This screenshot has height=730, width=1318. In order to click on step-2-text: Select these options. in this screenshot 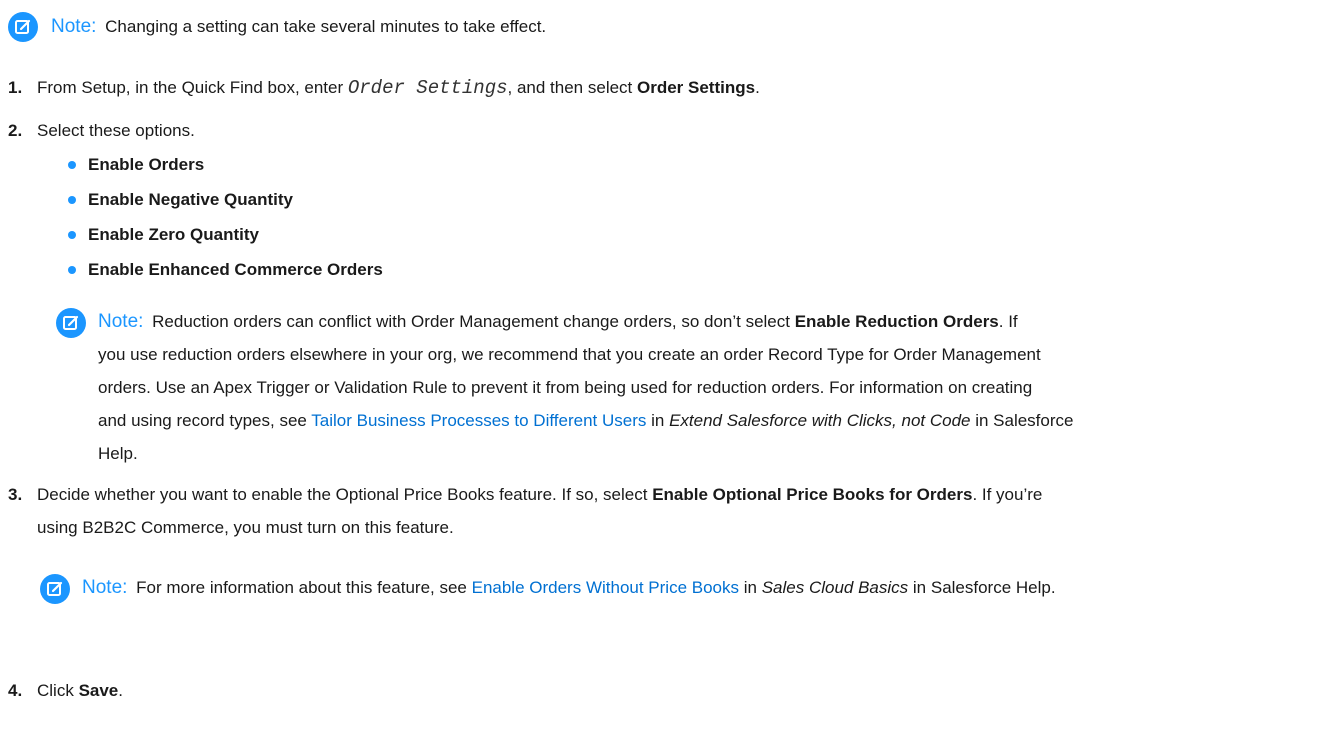, I will do `click(116, 130)`.